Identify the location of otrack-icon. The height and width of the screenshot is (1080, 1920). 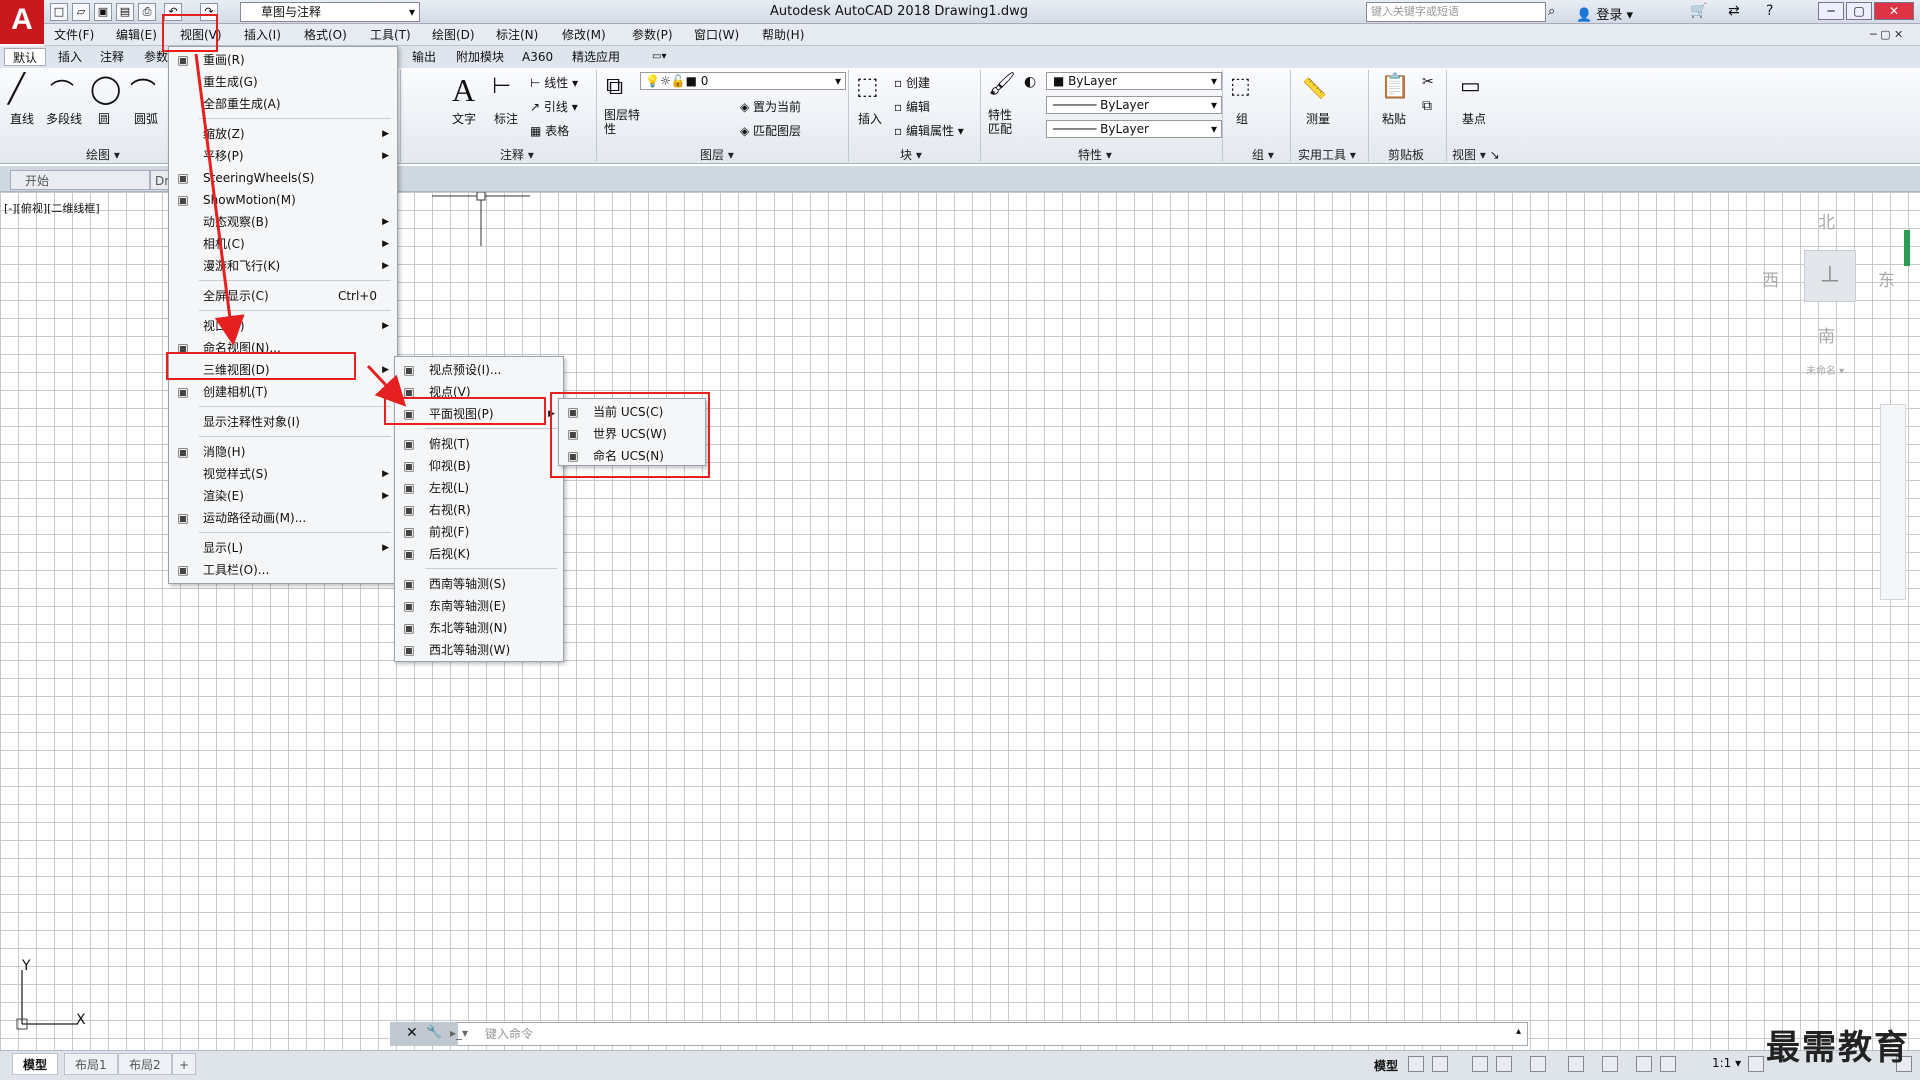
(1576, 1064).